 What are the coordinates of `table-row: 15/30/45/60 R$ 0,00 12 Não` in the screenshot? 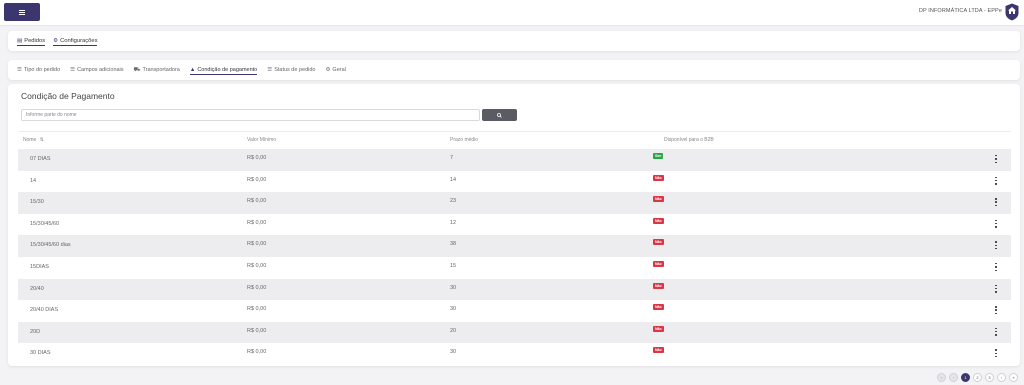 It's located at (514, 225).